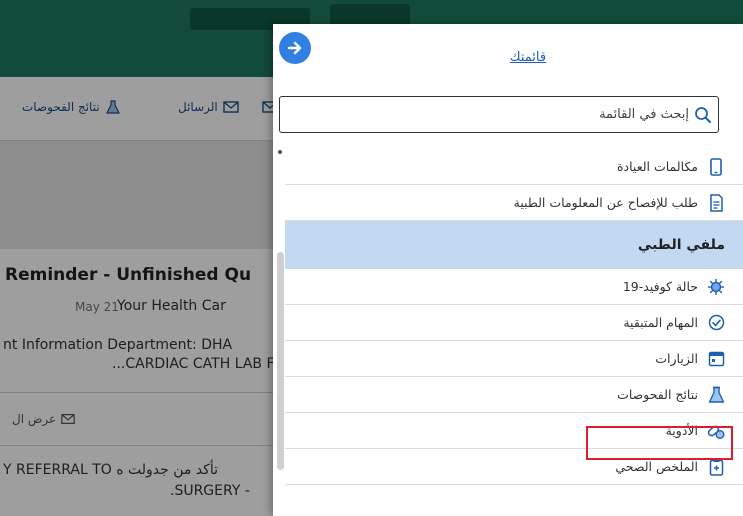 This screenshot has width=743, height=516. Describe the element at coordinates (514, 467) in the screenshot. I see `menu-item-health-summary: الملخص الصحي` at that location.